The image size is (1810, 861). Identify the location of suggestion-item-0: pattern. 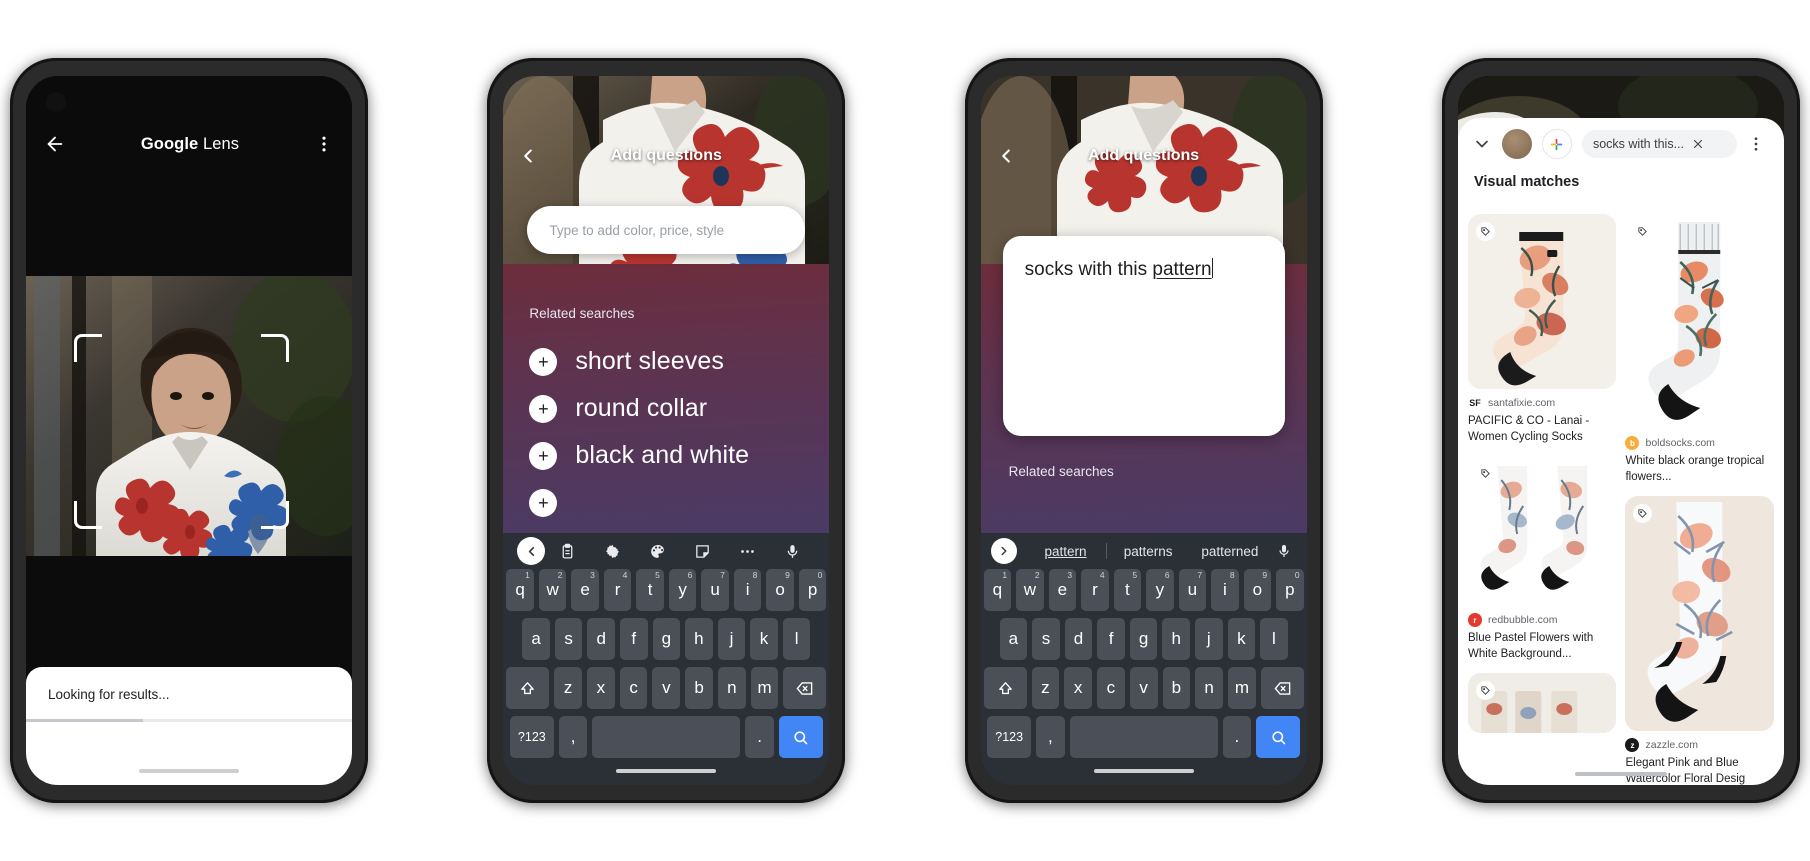
(1066, 551).